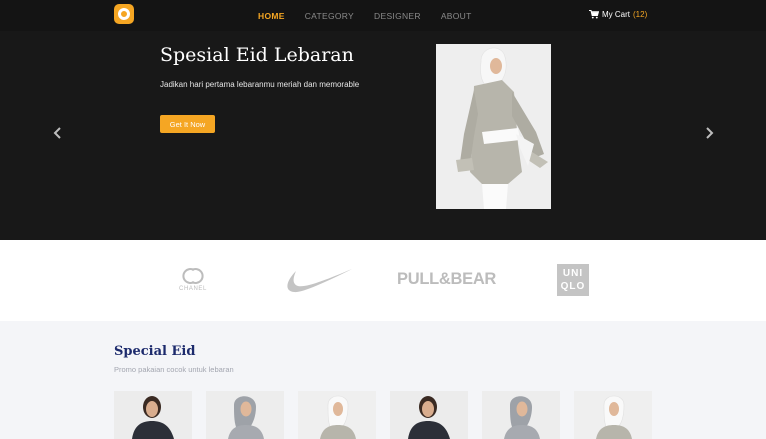  I want to click on section-subtitle: Promo pakaian cocok untuk lebaran, so click(174, 369).